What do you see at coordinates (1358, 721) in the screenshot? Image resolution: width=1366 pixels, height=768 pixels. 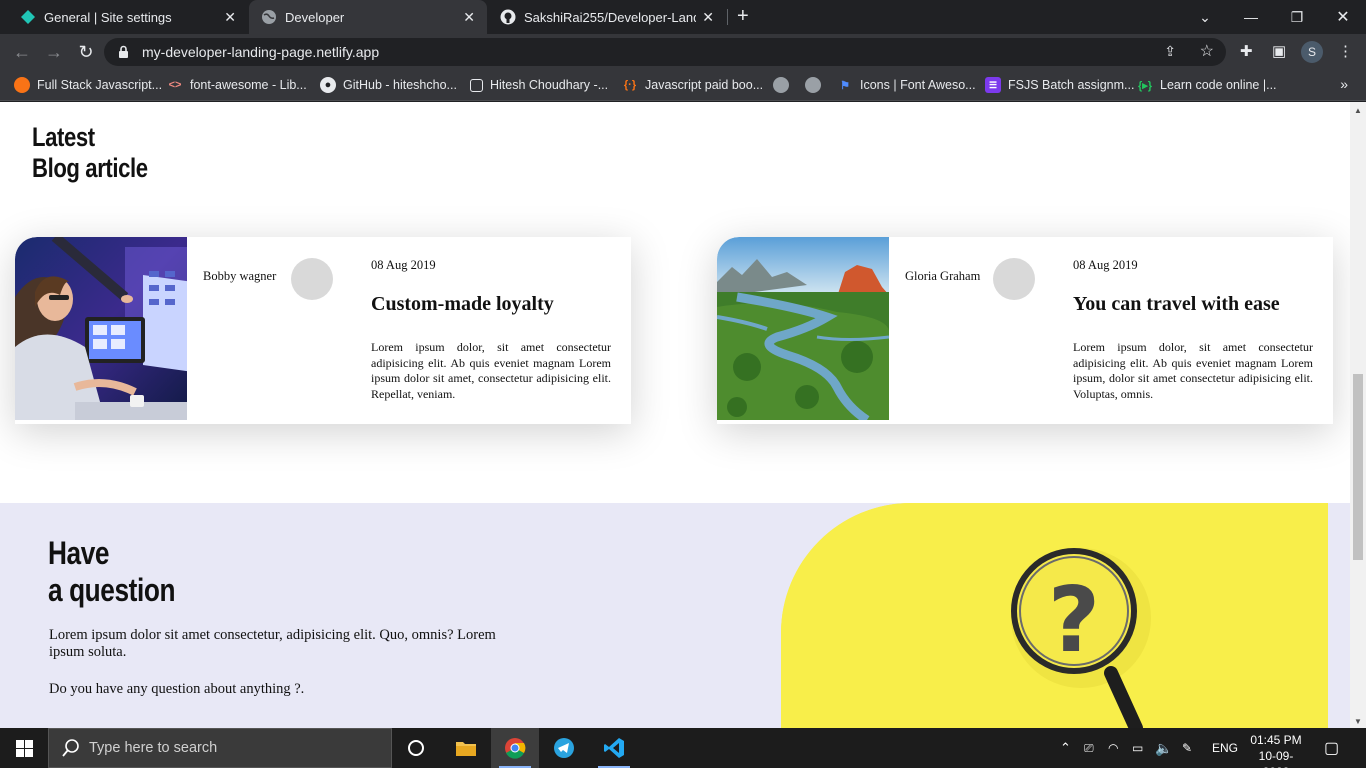 I see `scroll-down-icon: ▼` at bounding box center [1358, 721].